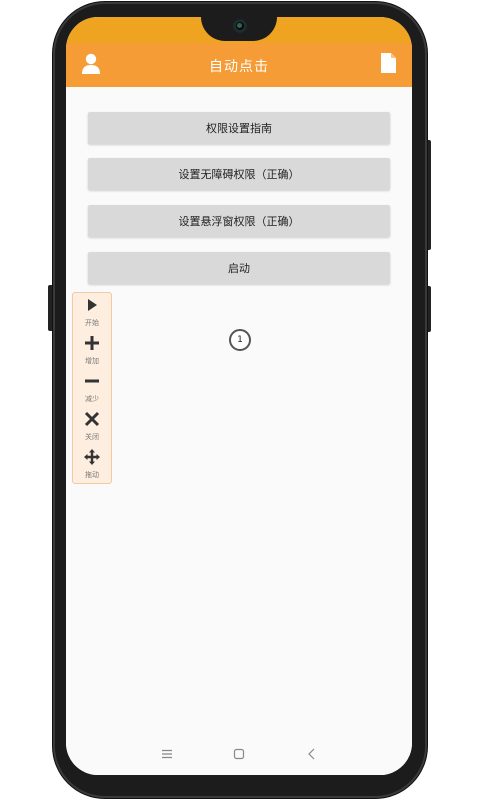  Describe the element at coordinates (92, 312) in the screenshot. I see `toolbar-start: 开始` at that location.